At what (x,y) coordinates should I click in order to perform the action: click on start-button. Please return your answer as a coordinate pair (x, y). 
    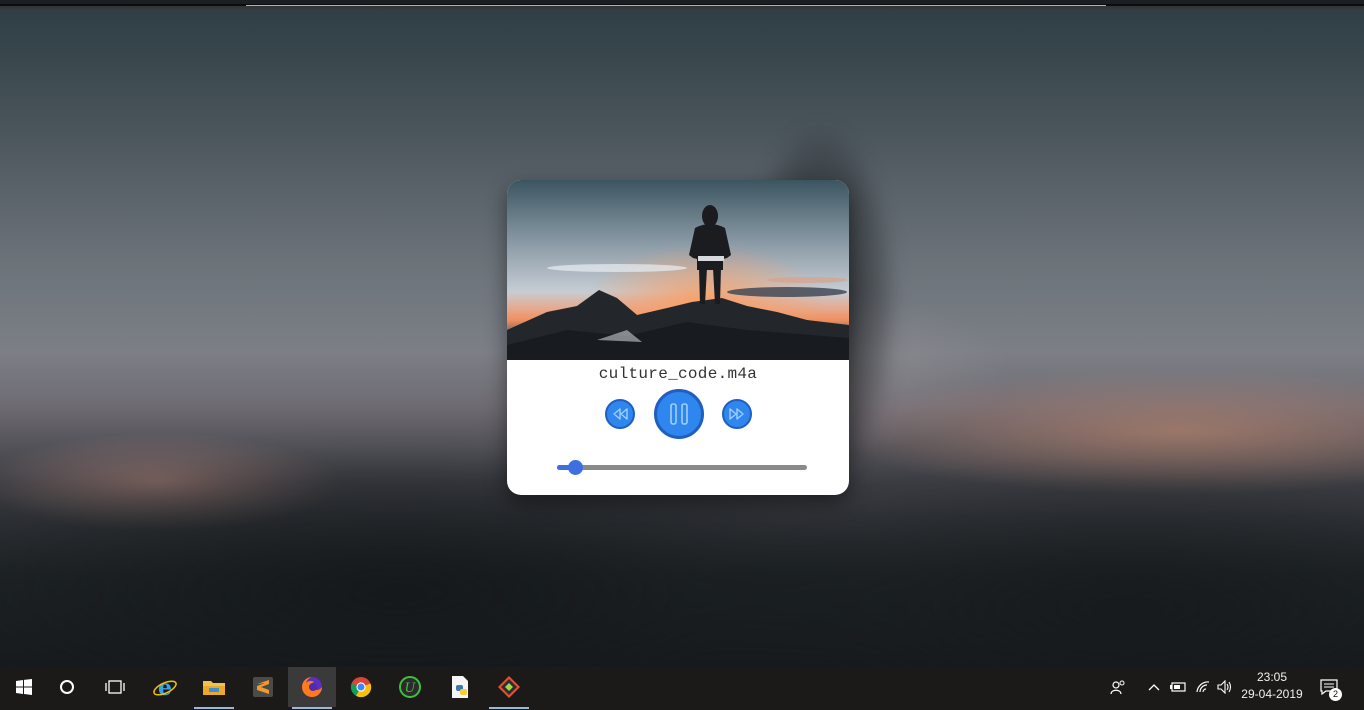
    Looking at the image, I should click on (24, 687).